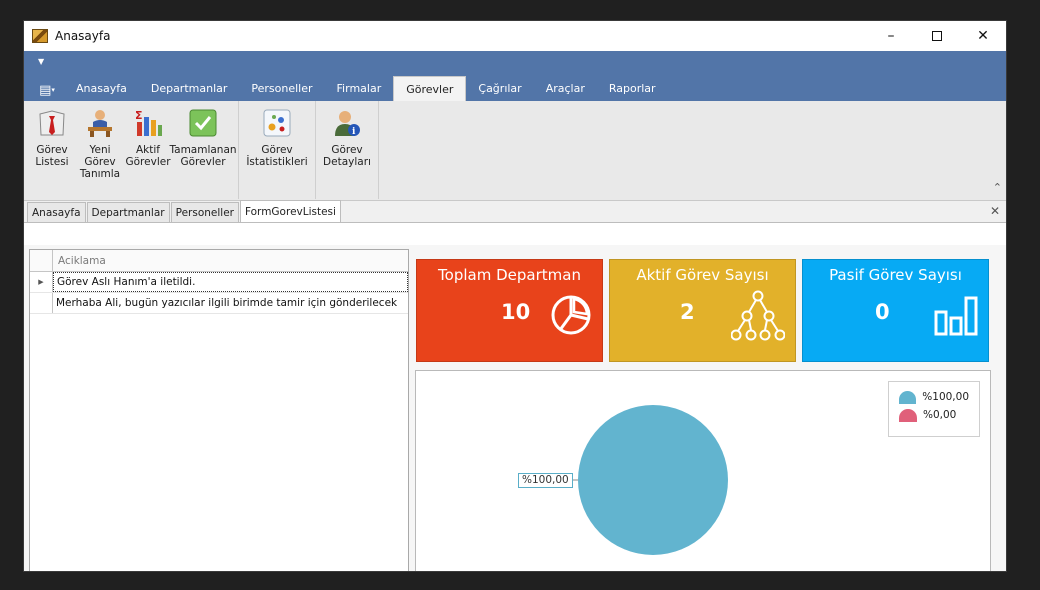 The height and width of the screenshot is (590, 1040). What do you see at coordinates (997, 187) in the screenshot?
I see `ribbon-collapse-icon: ⌃` at bounding box center [997, 187].